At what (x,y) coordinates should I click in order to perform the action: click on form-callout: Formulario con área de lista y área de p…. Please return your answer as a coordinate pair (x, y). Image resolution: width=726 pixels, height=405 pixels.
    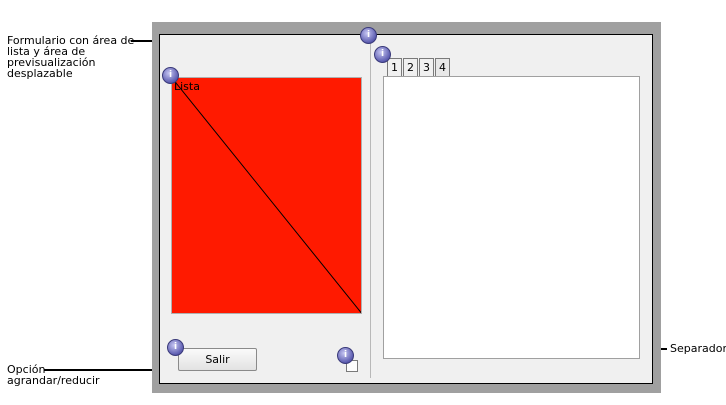
    Looking at the image, I should click on (70, 57).